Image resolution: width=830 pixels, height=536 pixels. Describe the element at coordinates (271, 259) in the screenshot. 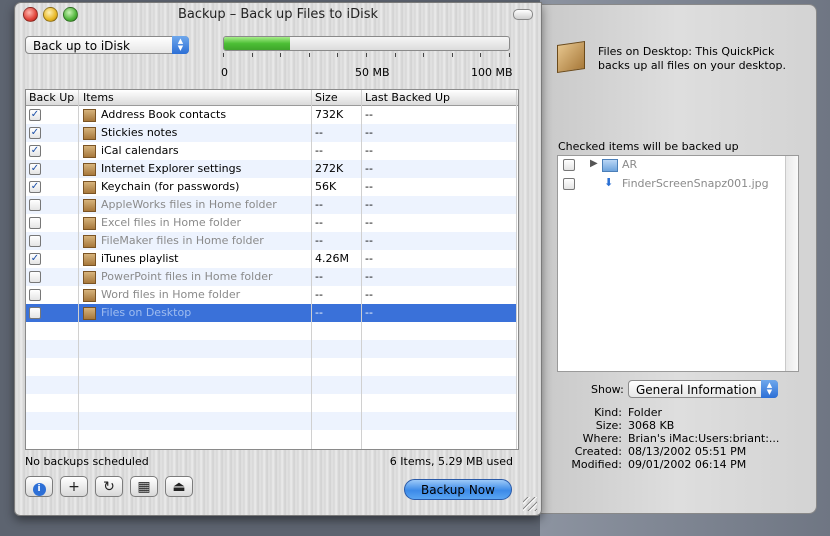

I see `table-row: ✓ iTunes playlist 4.26M --` at that location.